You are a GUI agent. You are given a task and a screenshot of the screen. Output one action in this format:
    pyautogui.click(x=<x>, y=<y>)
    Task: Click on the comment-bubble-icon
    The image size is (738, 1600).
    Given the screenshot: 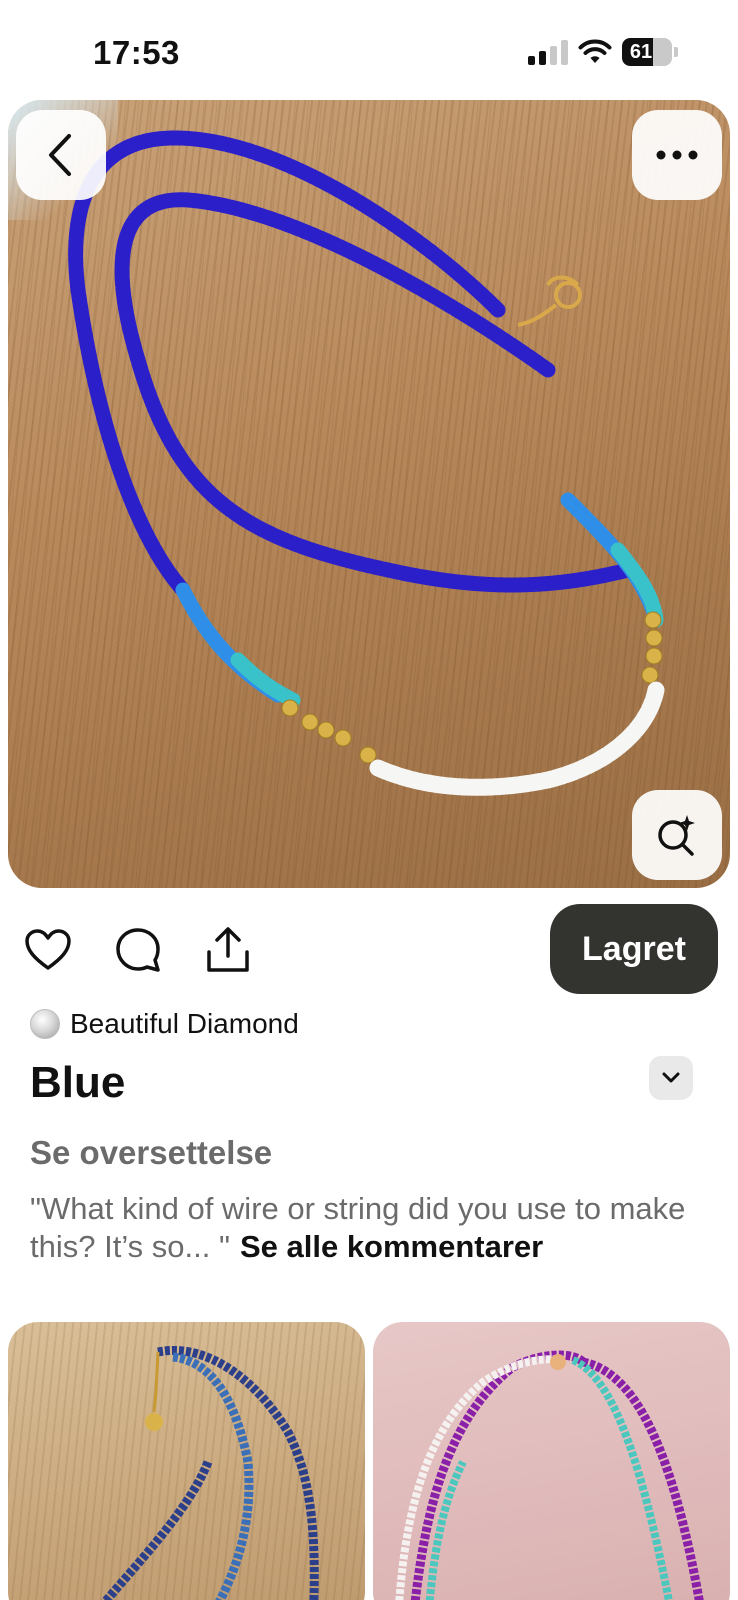 What is the action you would take?
    pyautogui.click(x=138, y=950)
    